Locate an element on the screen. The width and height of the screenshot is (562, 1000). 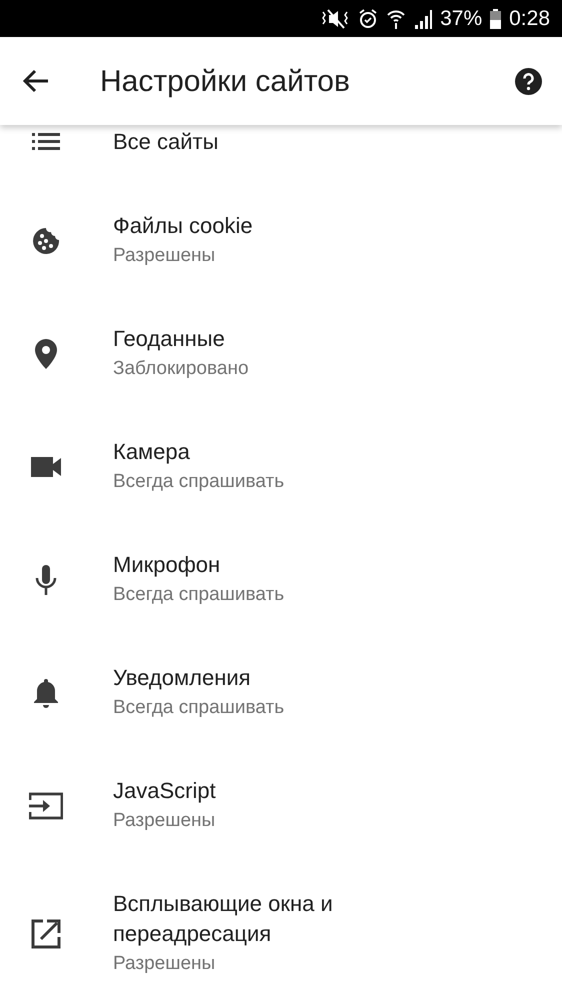
location-pin-icon is located at coordinates (45, 354).